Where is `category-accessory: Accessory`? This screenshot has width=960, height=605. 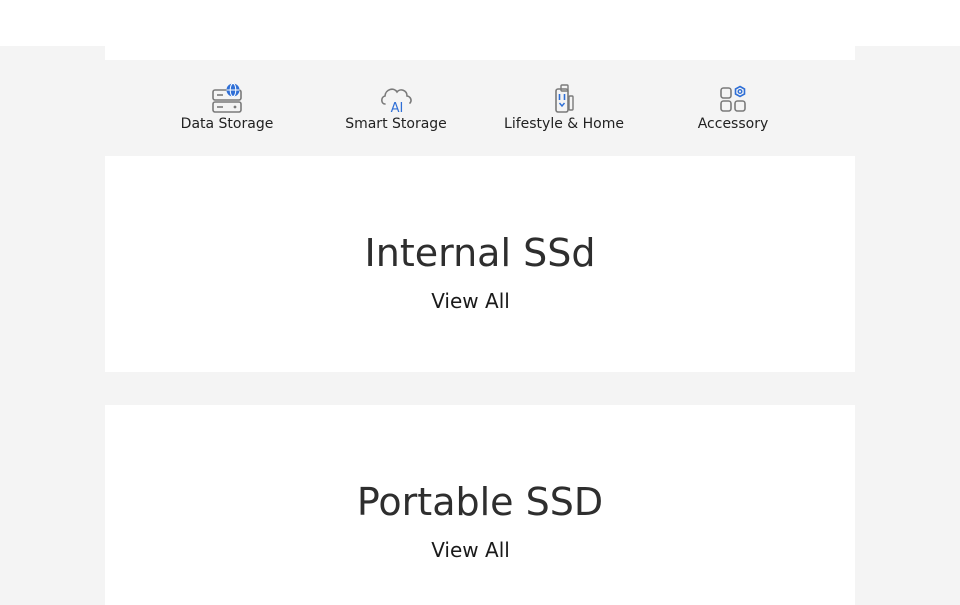 category-accessory: Accessory is located at coordinates (733, 107).